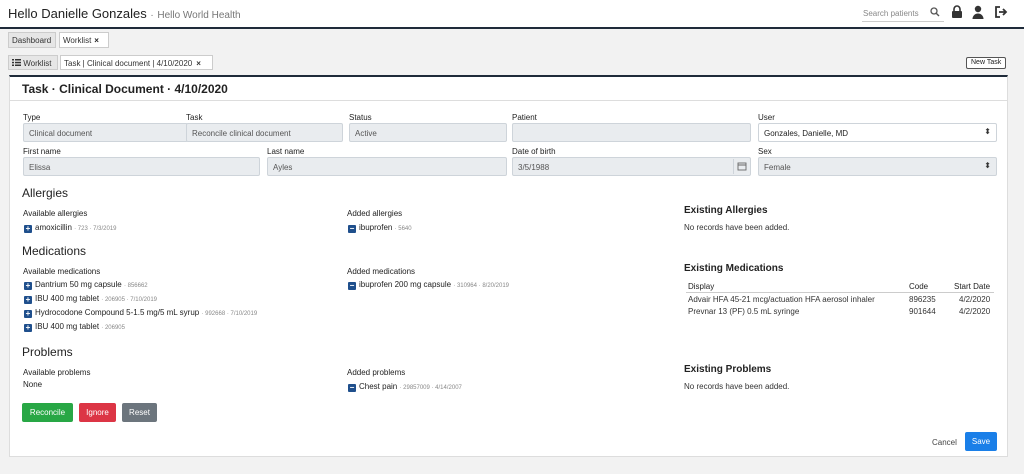  I want to click on item-name: Dantrium 50 mg capsule, so click(78, 284).